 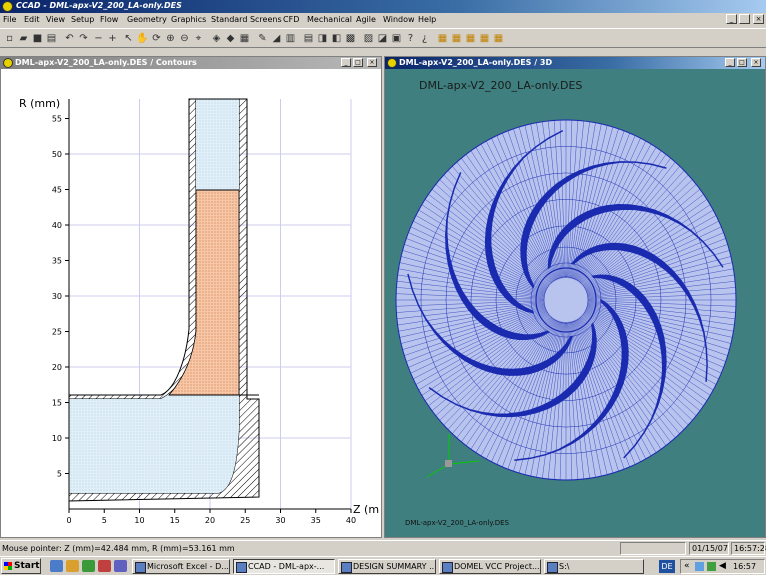 What do you see at coordinates (498, 38) in the screenshot?
I see `screen-5-icon: ▦` at bounding box center [498, 38].